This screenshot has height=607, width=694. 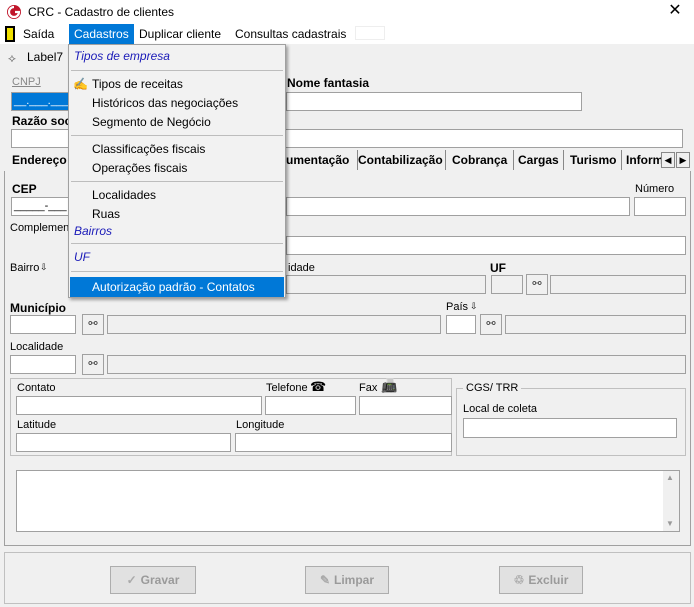 What do you see at coordinates (507, 284) in the screenshot?
I see `uf-input` at bounding box center [507, 284].